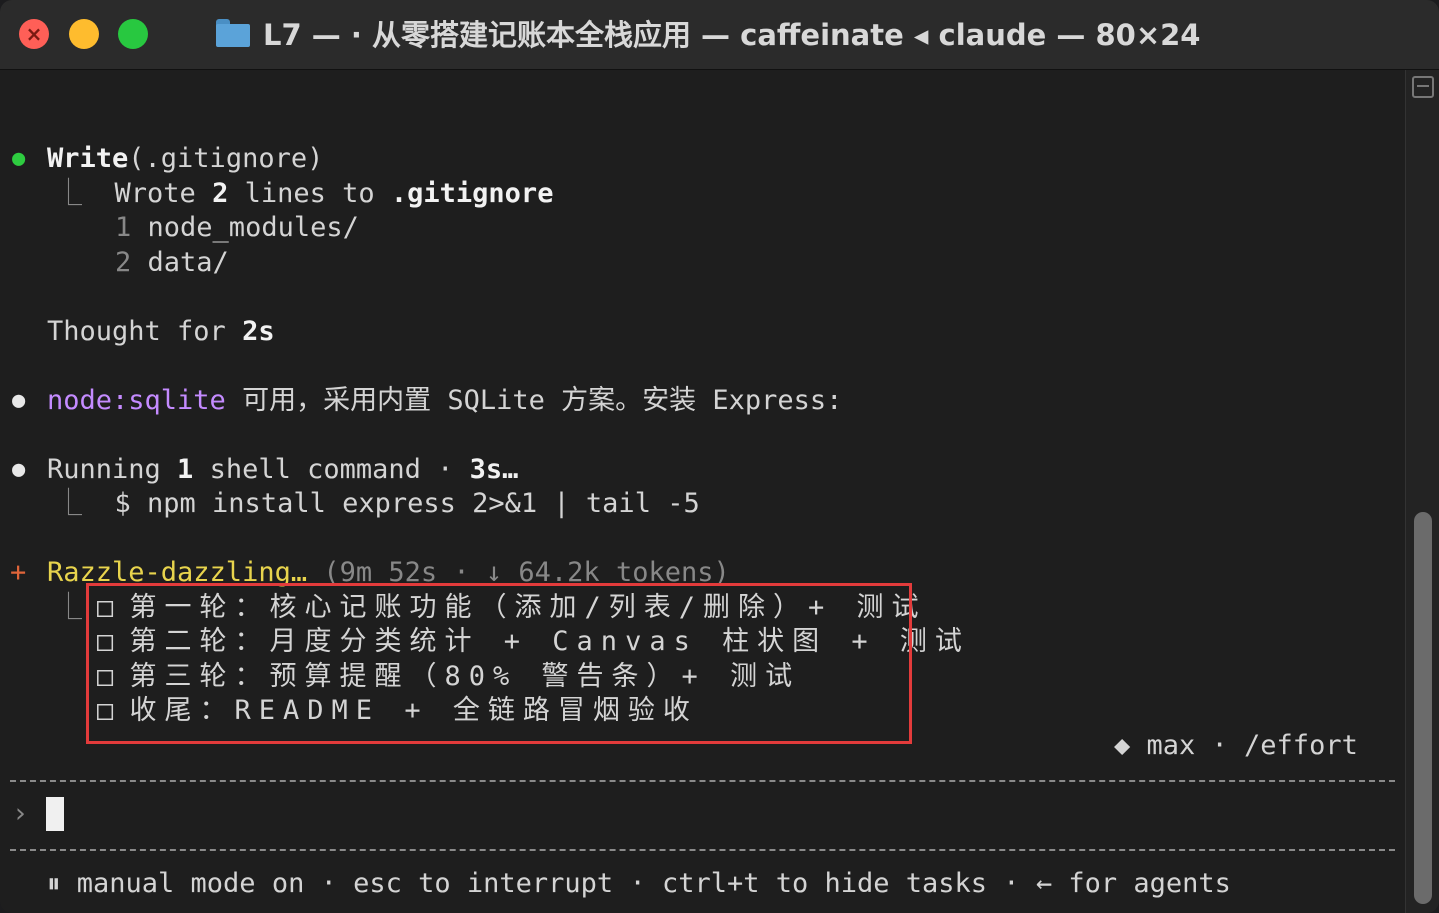  What do you see at coordinates (1423, 708) in the screenshot?
I see `scrollbar-thumb` at bounding box center [1423, 708].